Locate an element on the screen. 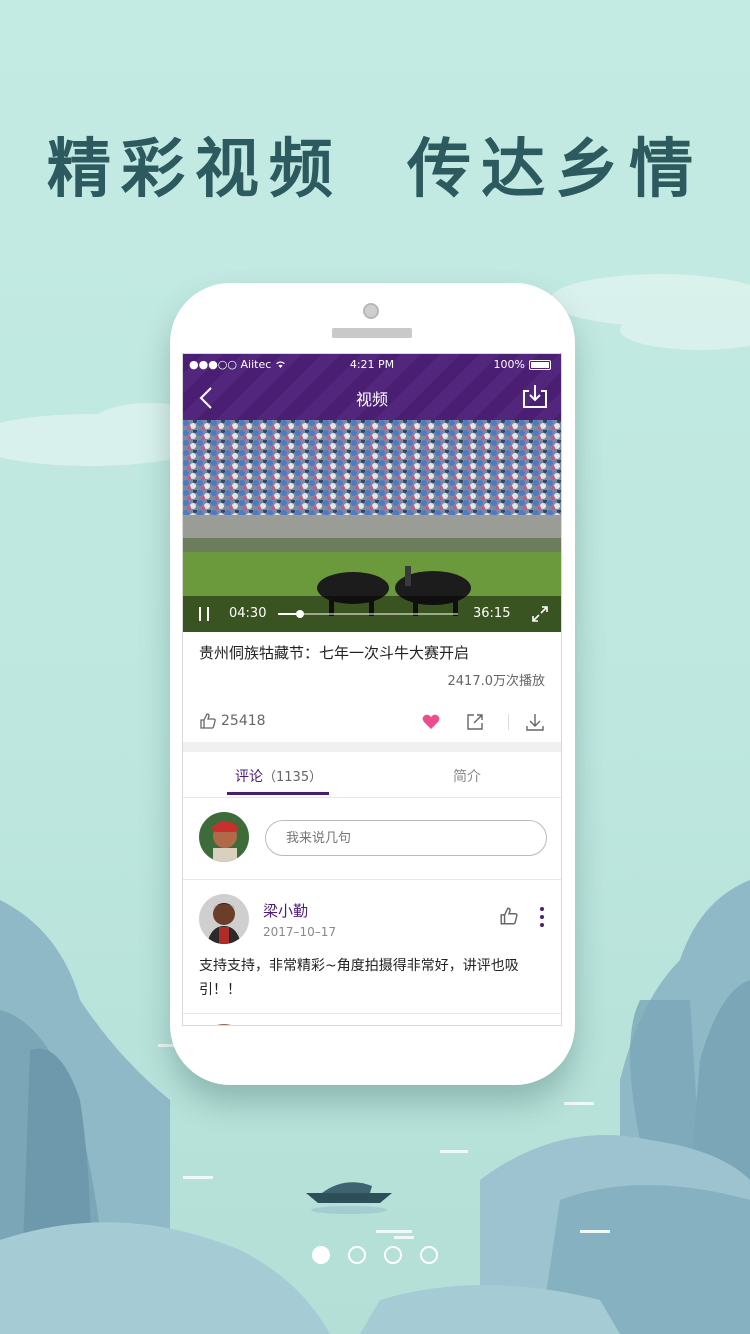 The height and width of the screenshot is (1334, 750). comment-composer is located at coordinates (372, 839).